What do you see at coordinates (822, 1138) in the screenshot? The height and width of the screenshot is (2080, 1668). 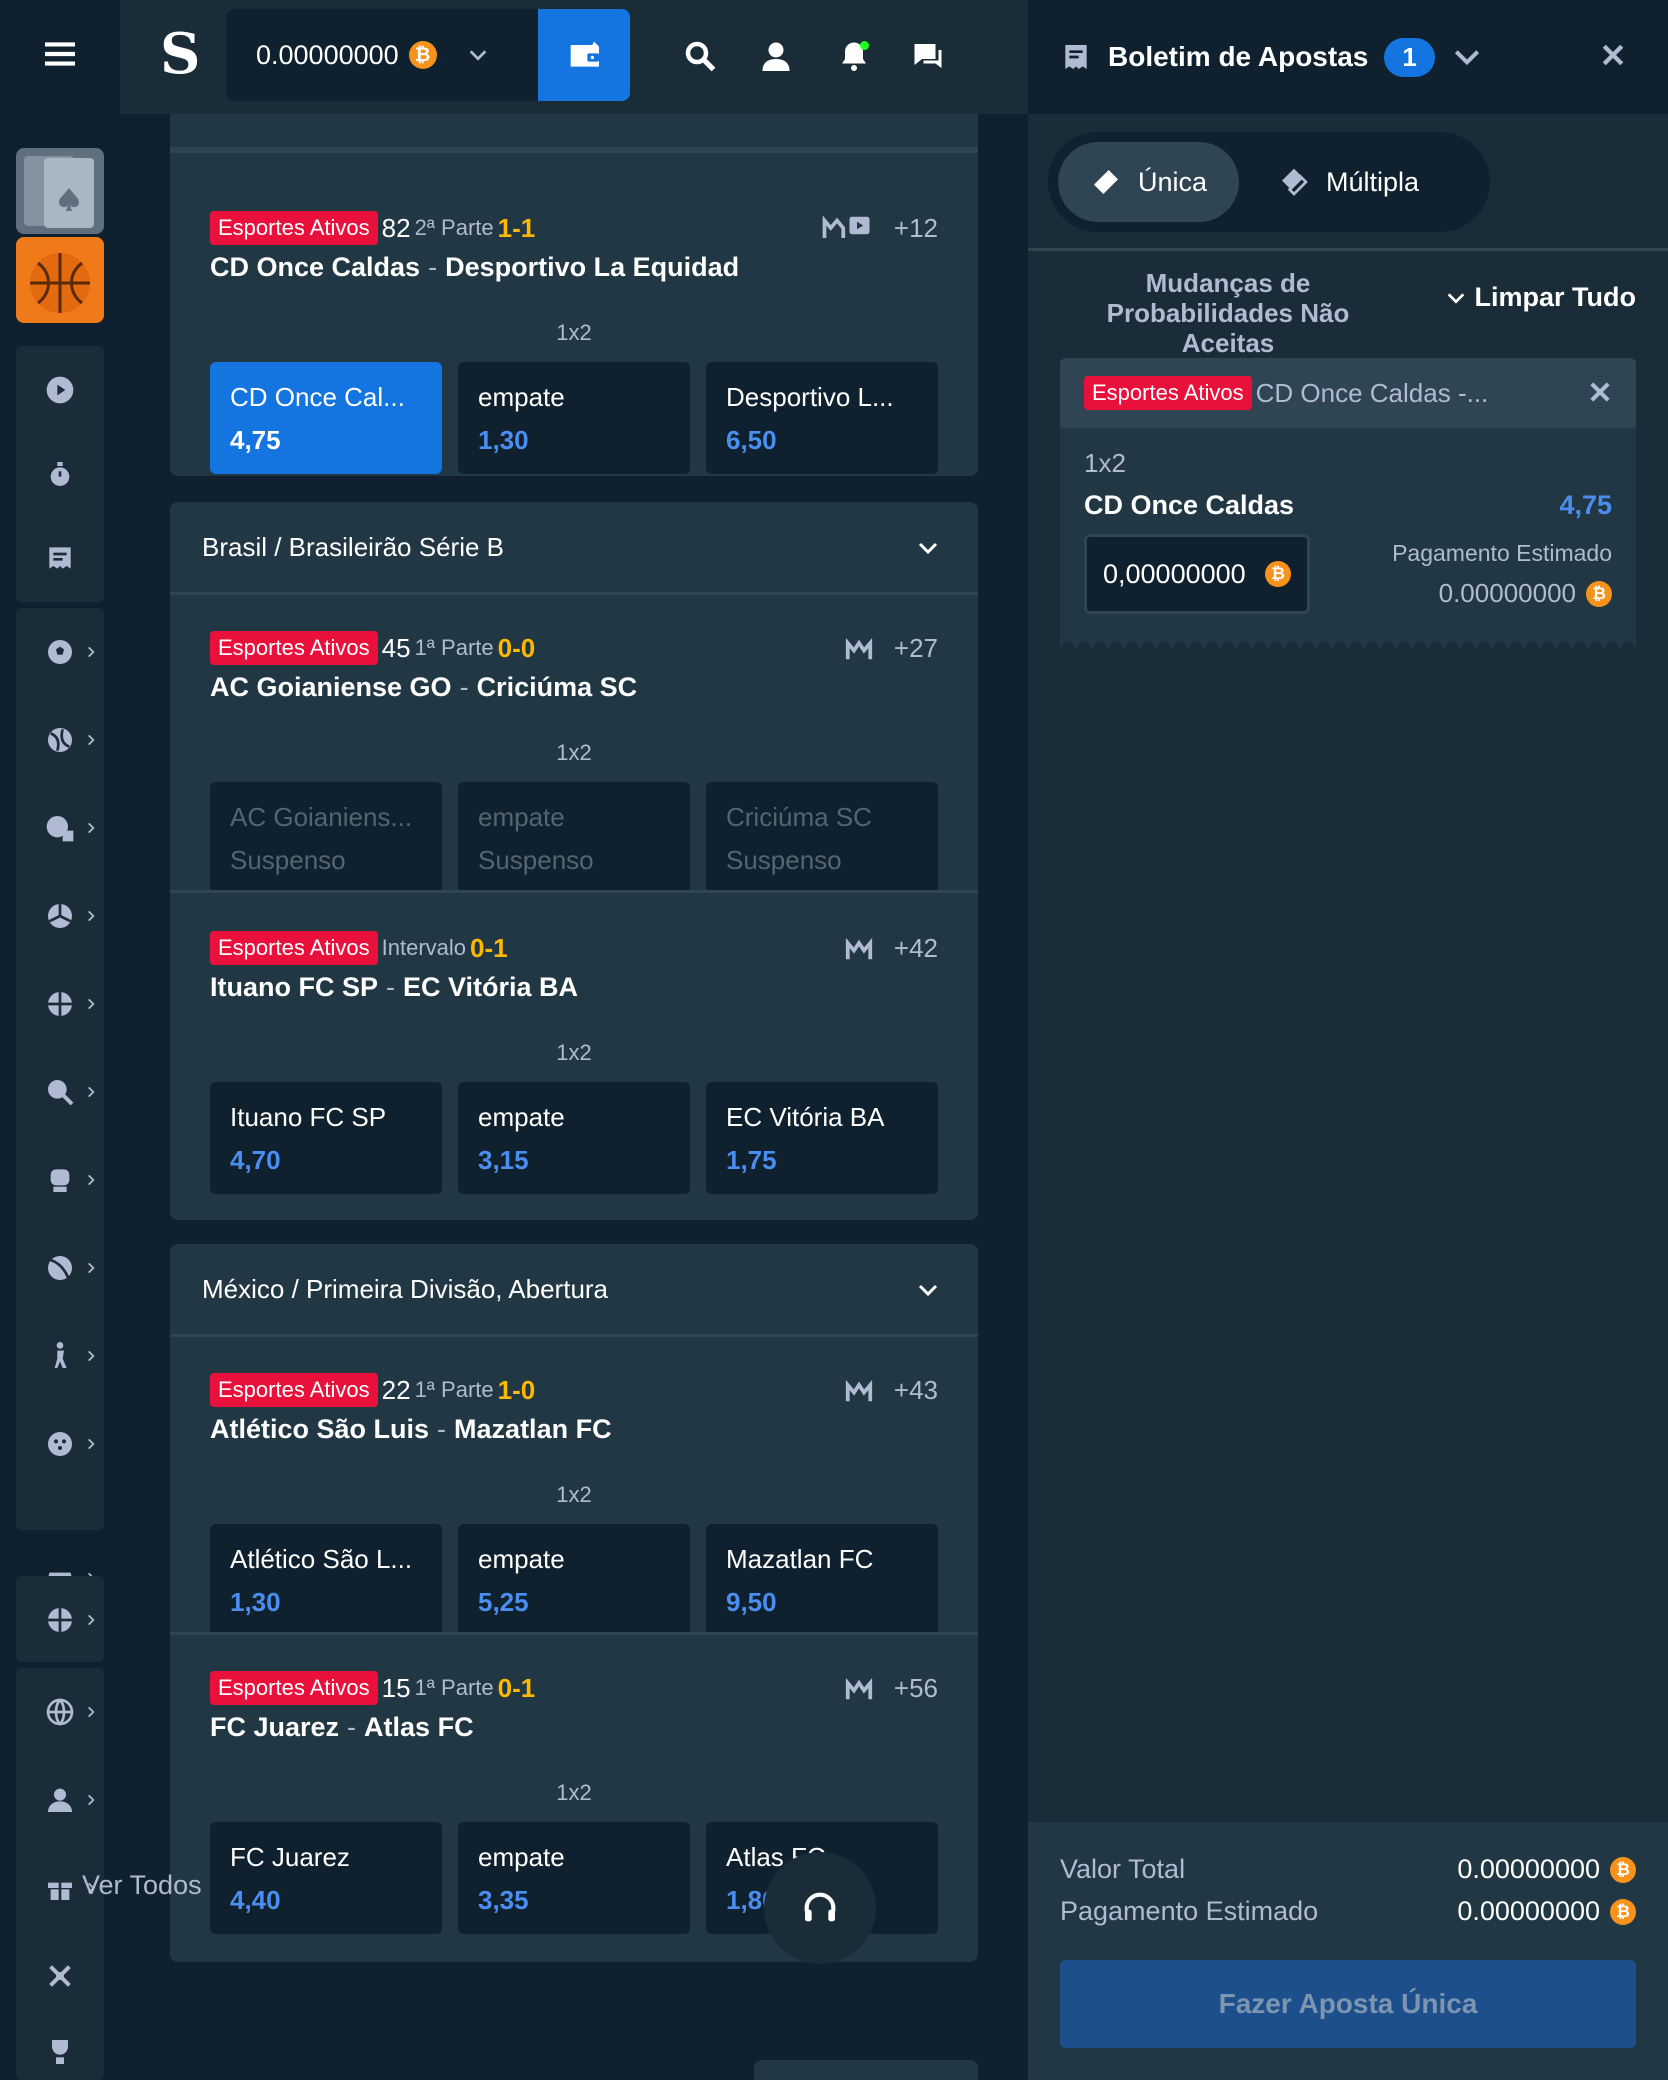 I see `odd-button-away: EC Vitória BA 1,75` at bounding box center [822, 1138].